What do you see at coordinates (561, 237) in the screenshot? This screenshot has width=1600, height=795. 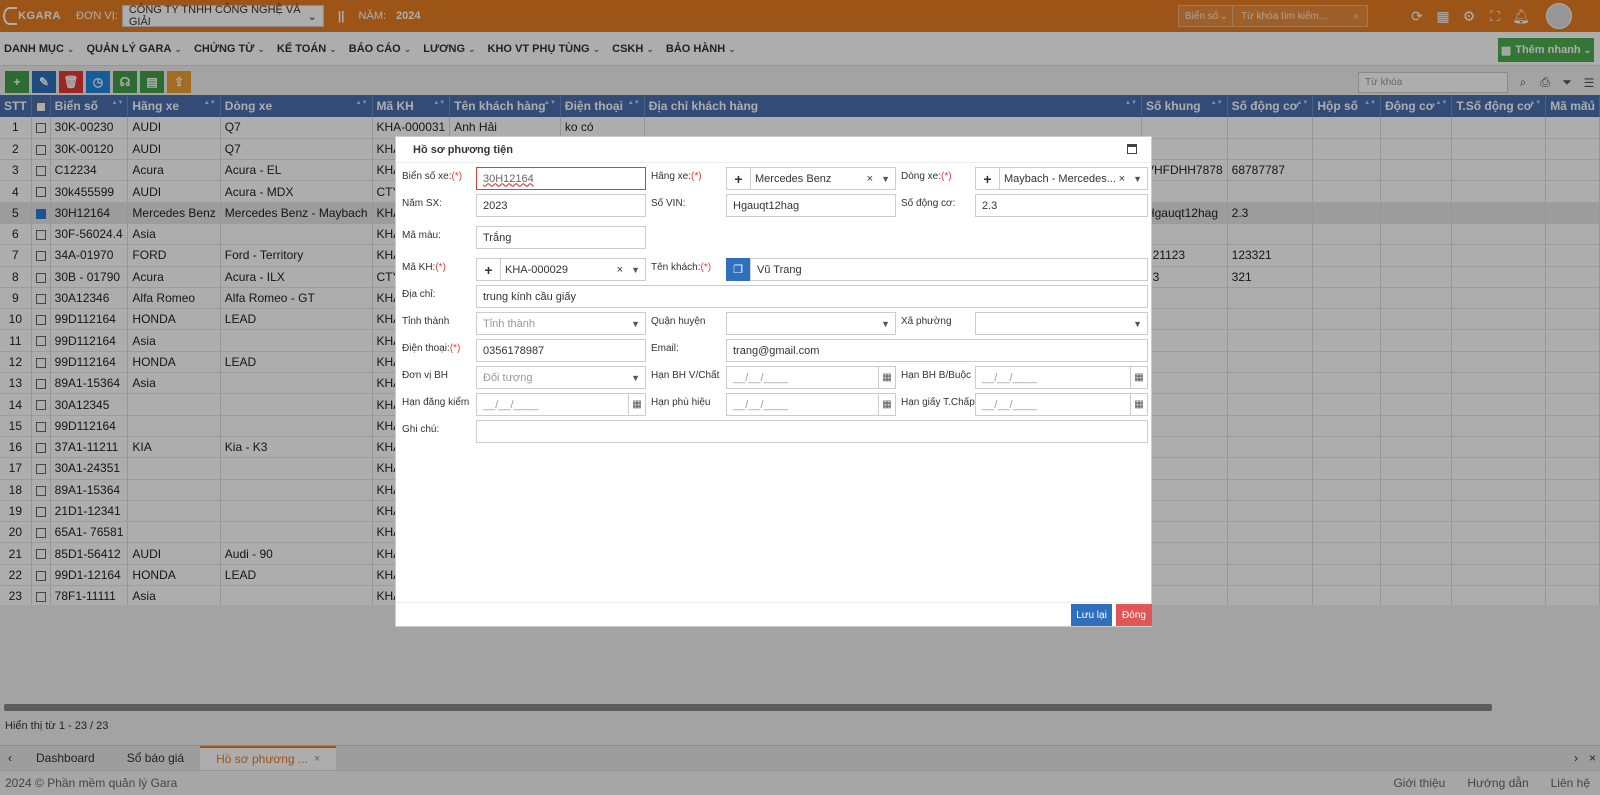 I see `color-input: Trắng` at bounding box center [561, 237].